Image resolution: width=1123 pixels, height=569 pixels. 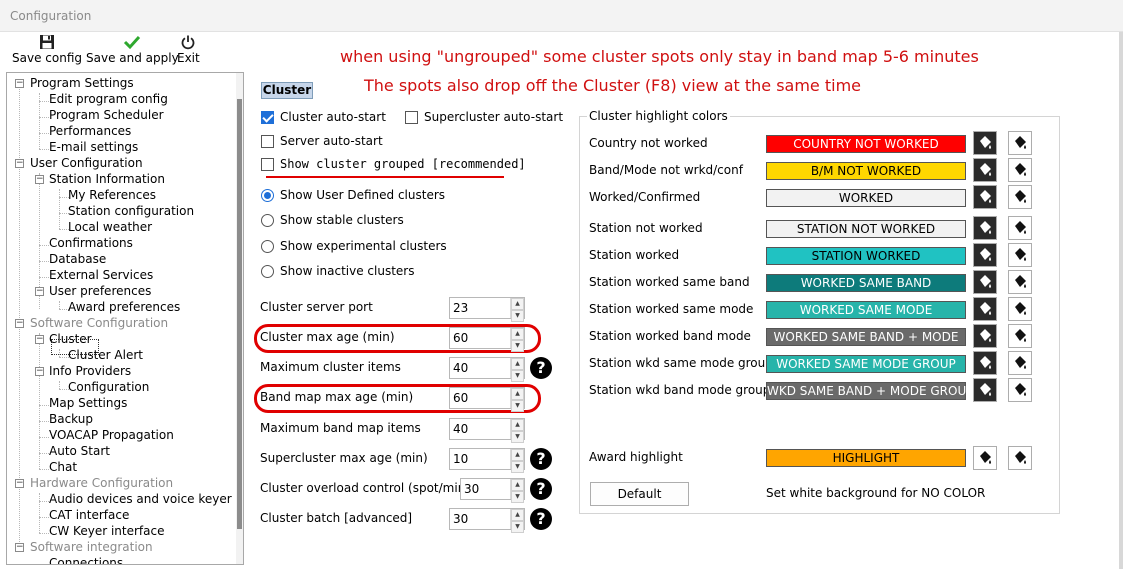 I want to click on tree-item-station-configuration: Station configuration, so click(x=131, y=211).